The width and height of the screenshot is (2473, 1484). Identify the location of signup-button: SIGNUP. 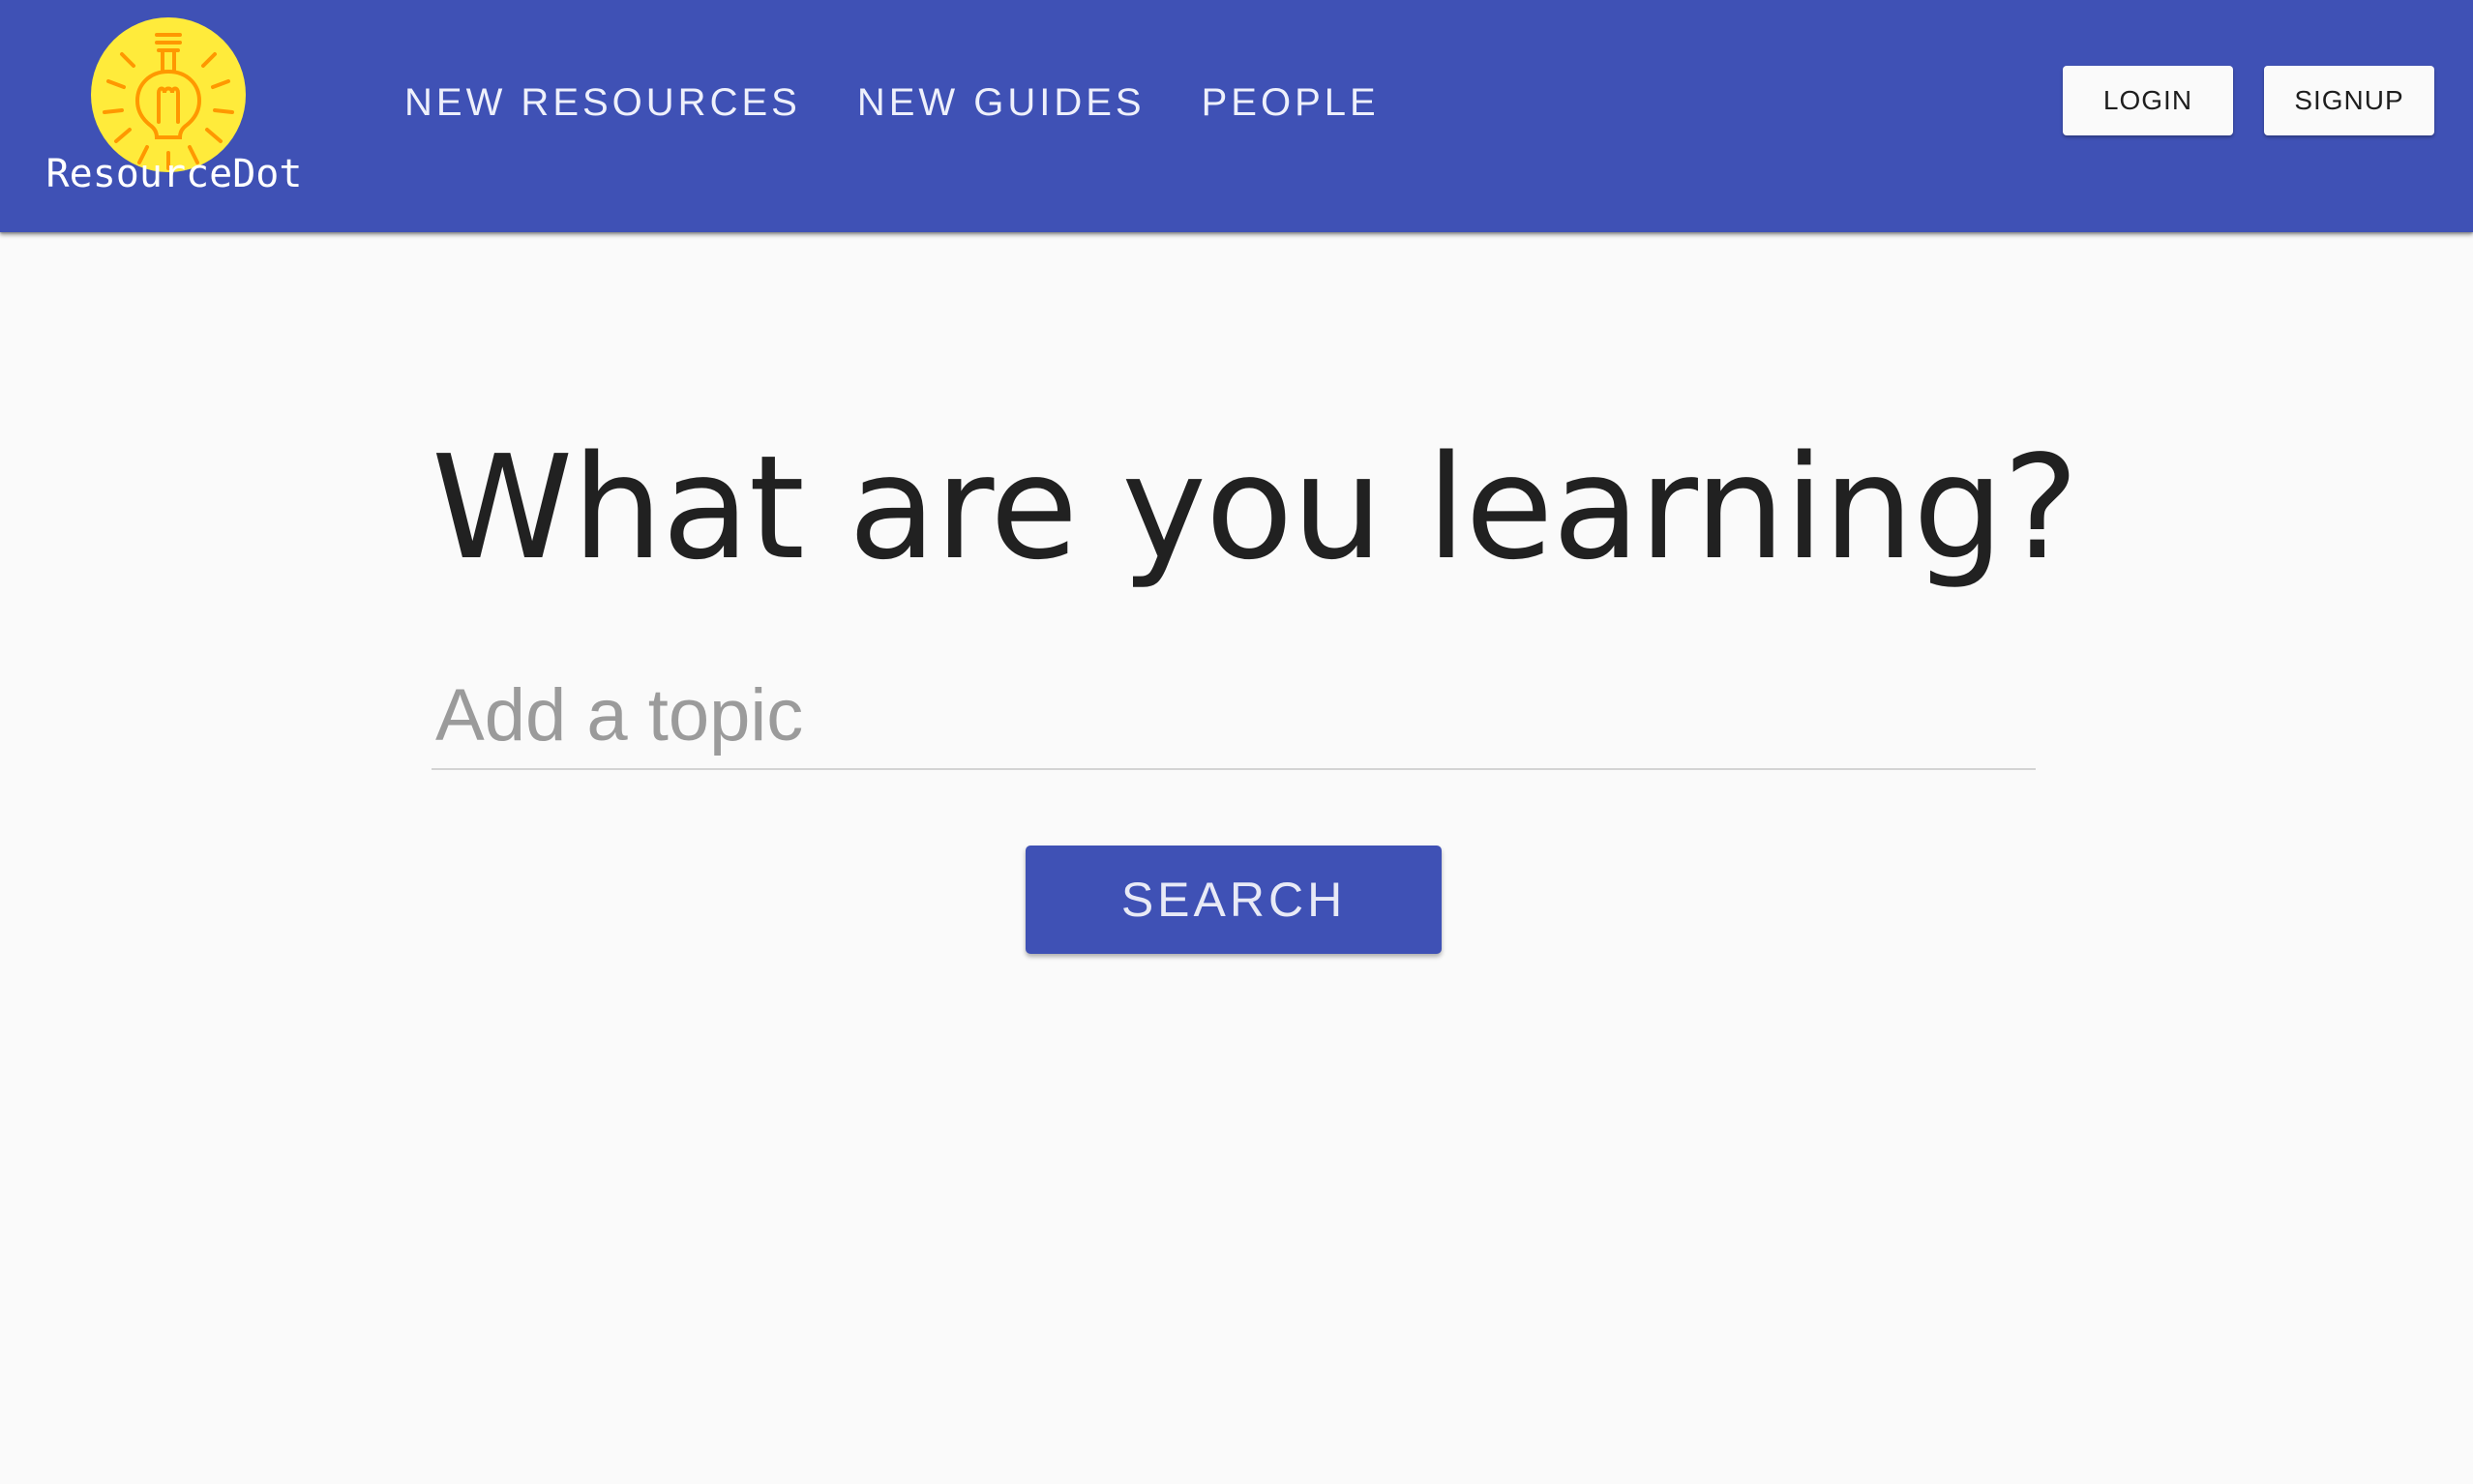
(2349, 100).